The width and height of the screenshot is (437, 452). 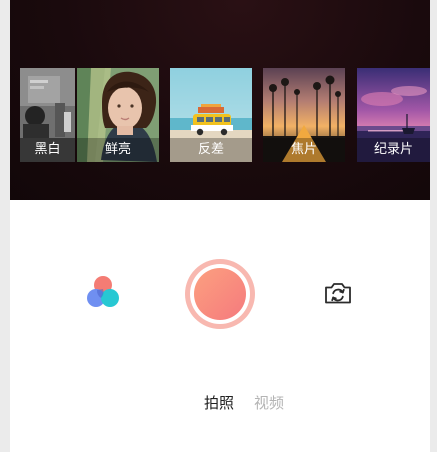 What do you see at coordinates (219, 403) in the screenshot?
I see `mode-photo-tab: 拍照` at bounding box center [219, 403].